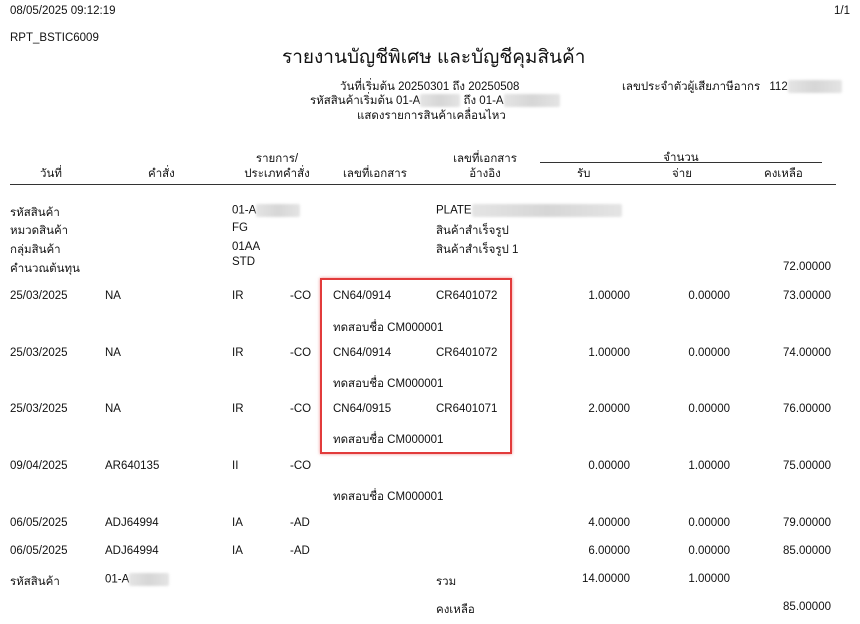 This screenshot has width=860, height=624. What do you see at coordinates (609, 551) in the screenshot?
I see `row-receive: 6.00000` at bounding box center [609, 551].